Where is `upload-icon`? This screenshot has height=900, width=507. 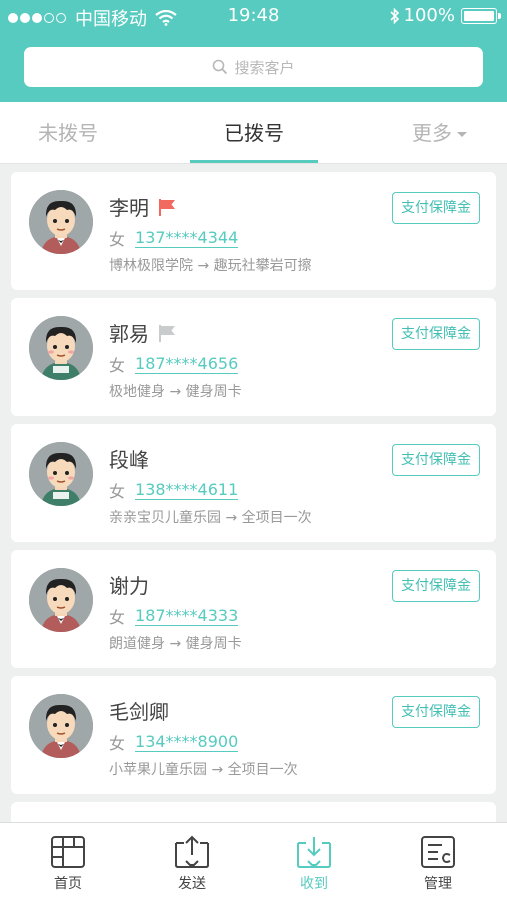
upload-icon is located at coordinates (192, 851).